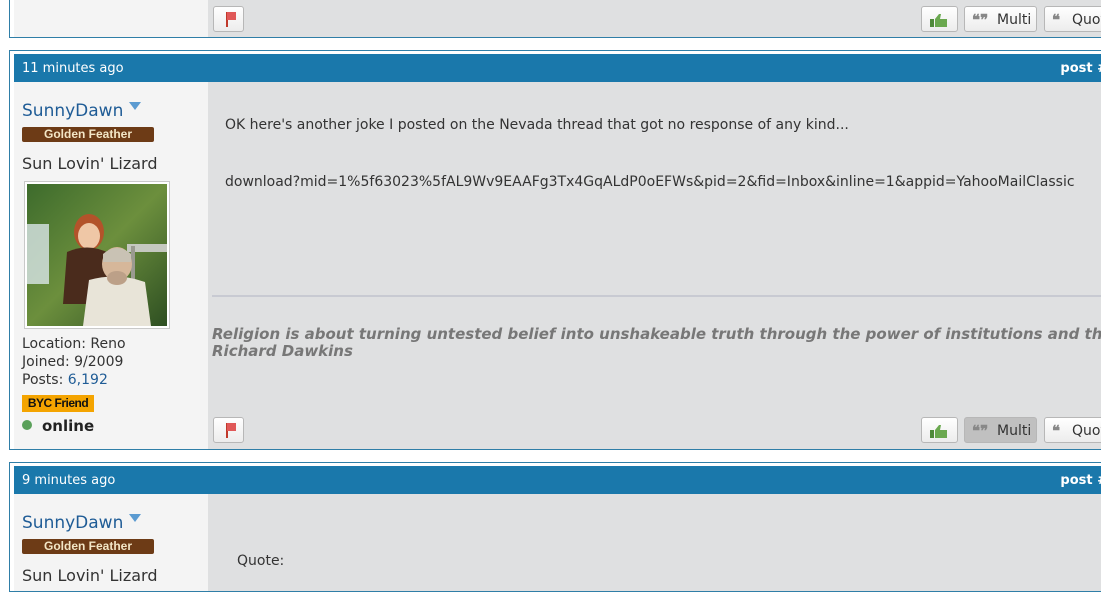 The height and width of the screenshot is (592, 1101). Describe the element at coordinates (99, 362) in the screenshot. I see `joined-value: 9/2009` at that location.